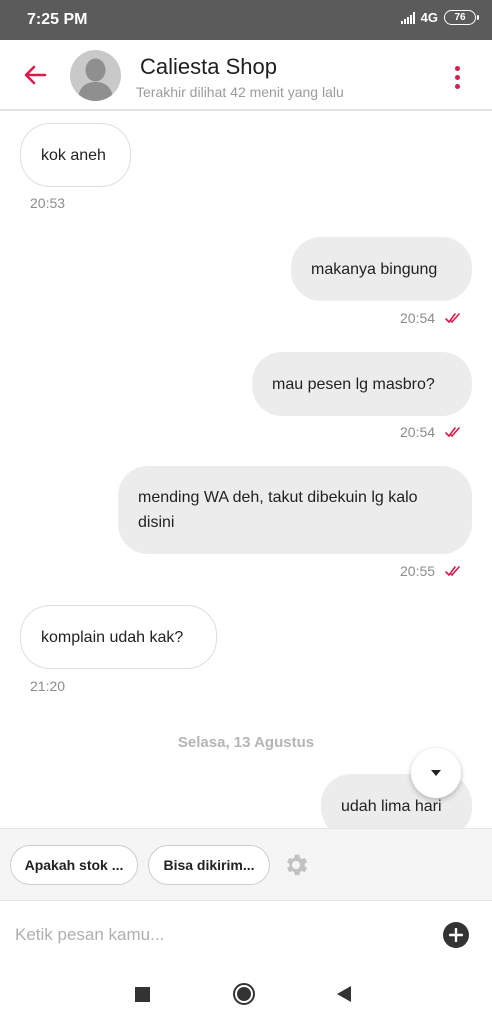 The width and height of the screenshot is (492, 1024). Describe the element at coordinates (457, 77) in the screenshot. I see `more-vertical-icon` at that location.